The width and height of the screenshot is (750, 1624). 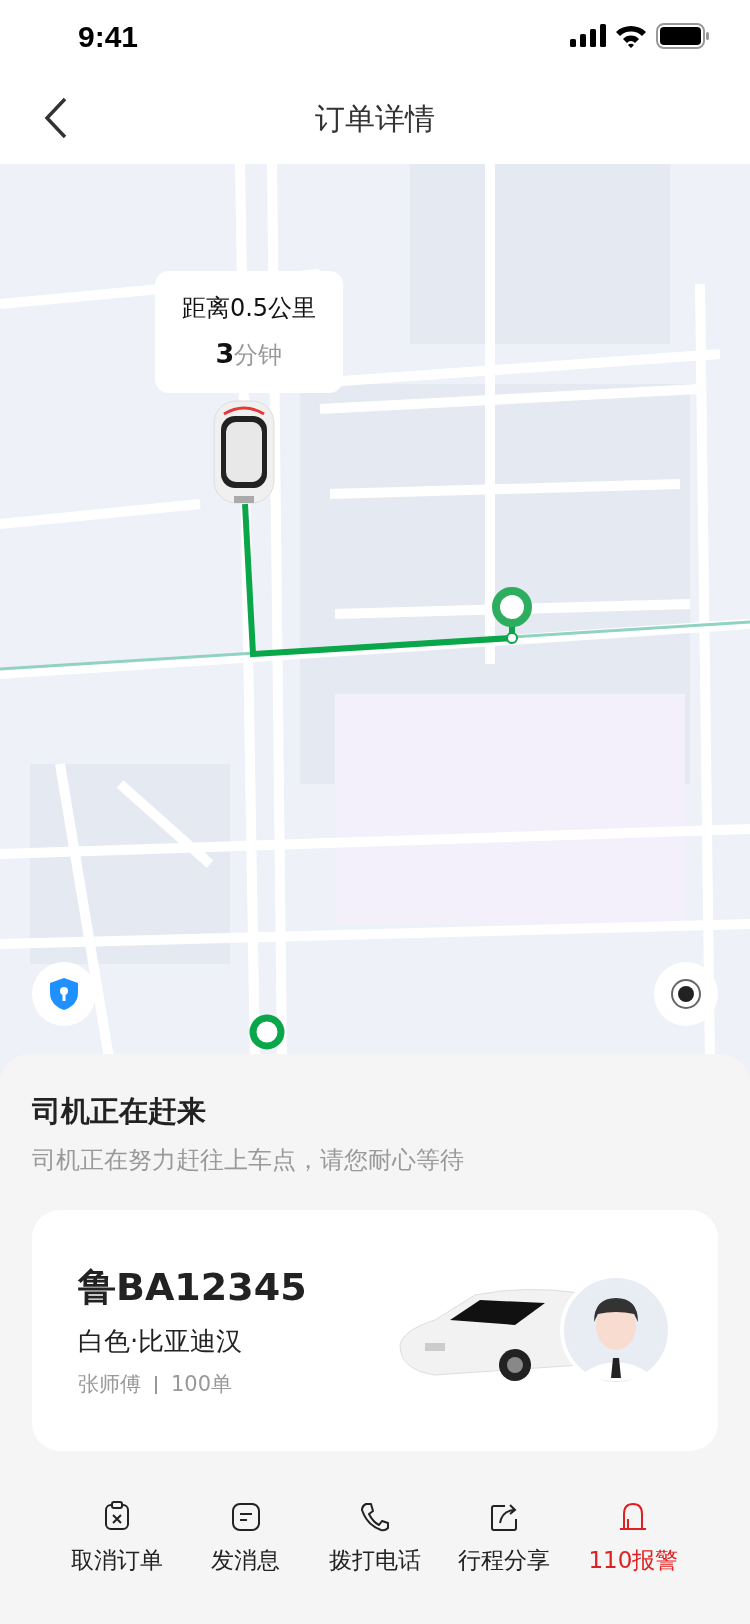 What do you see at coordinates (117, 1537) in the screenshot?
I see `action-button: 取消订单` at bounding box center [117, 1537].